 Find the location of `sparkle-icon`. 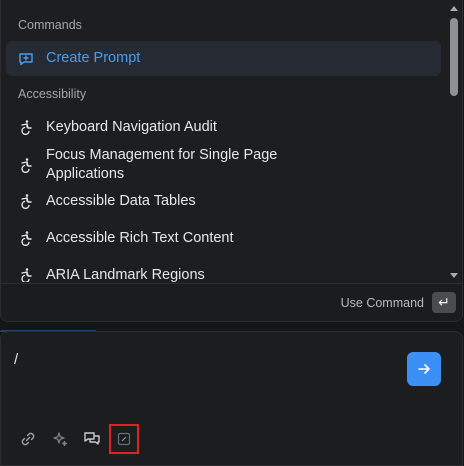

sparkle-icon is located at coordinates (60, 439).